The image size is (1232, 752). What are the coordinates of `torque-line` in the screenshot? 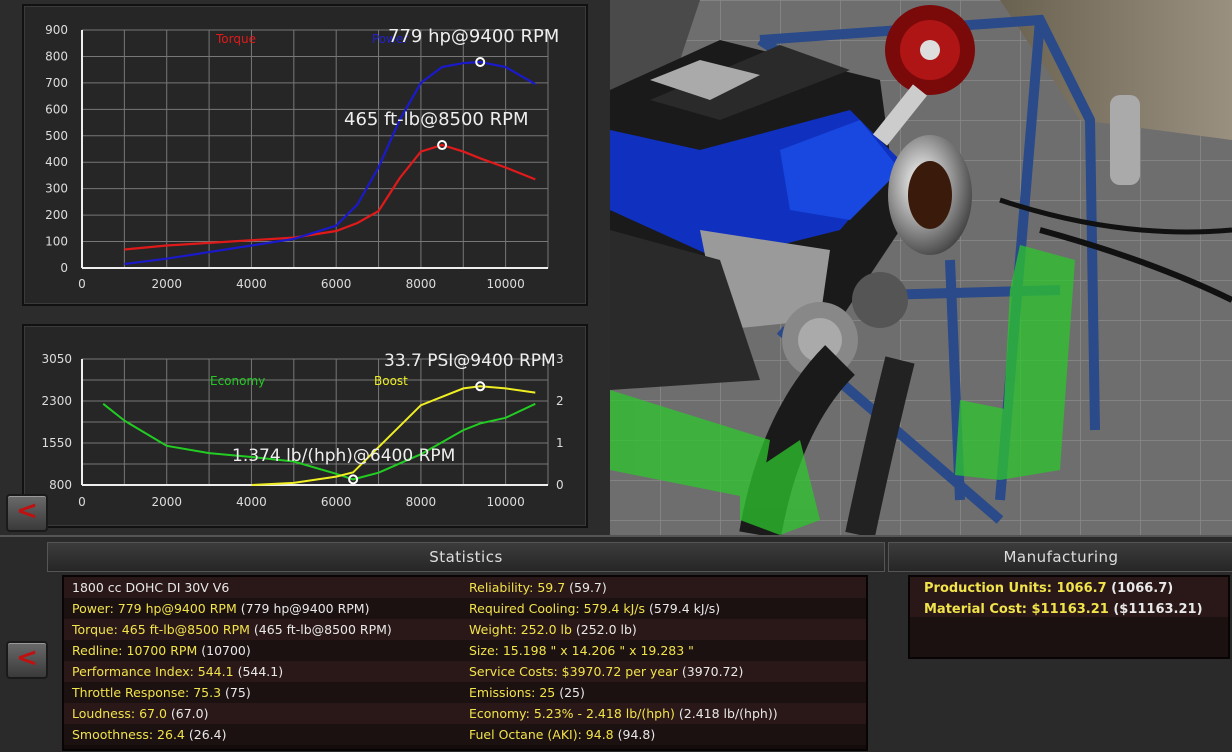 It's located at (330, 197).